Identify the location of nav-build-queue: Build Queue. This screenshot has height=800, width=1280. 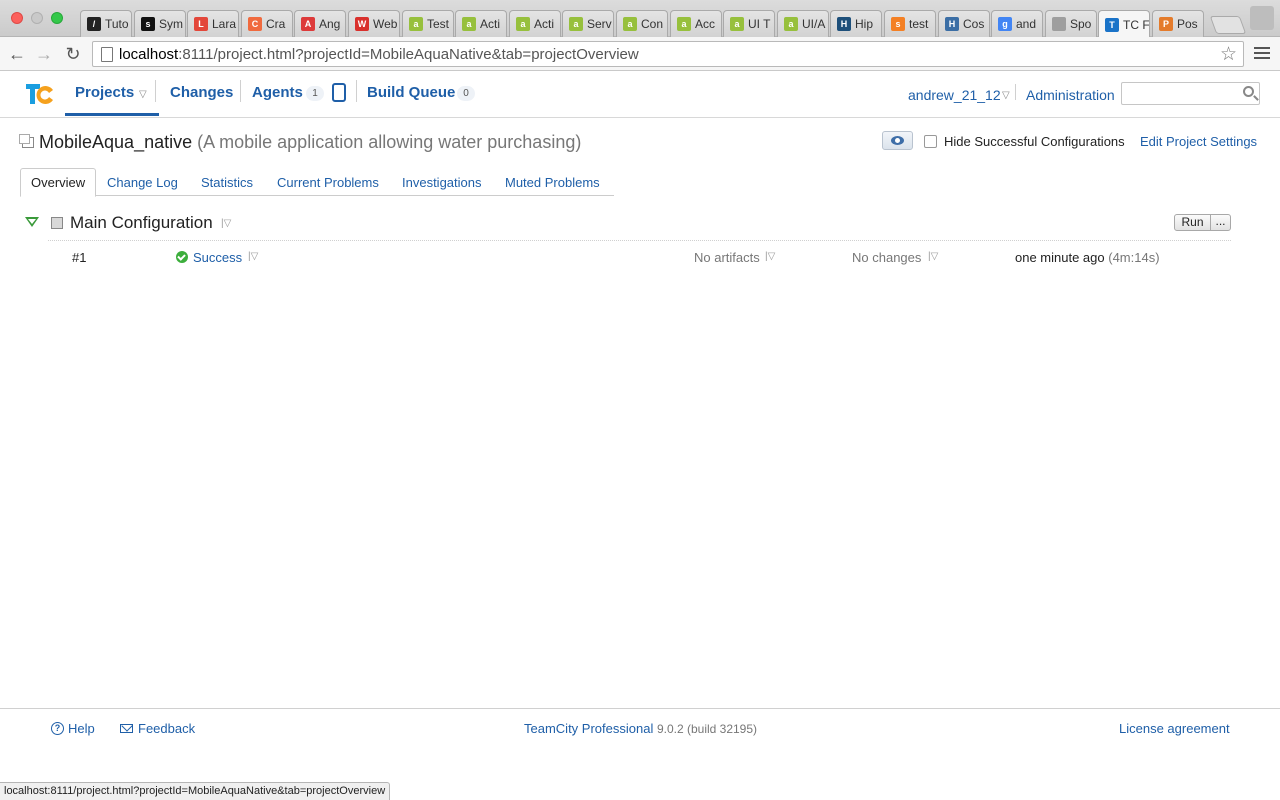
(411, 92).